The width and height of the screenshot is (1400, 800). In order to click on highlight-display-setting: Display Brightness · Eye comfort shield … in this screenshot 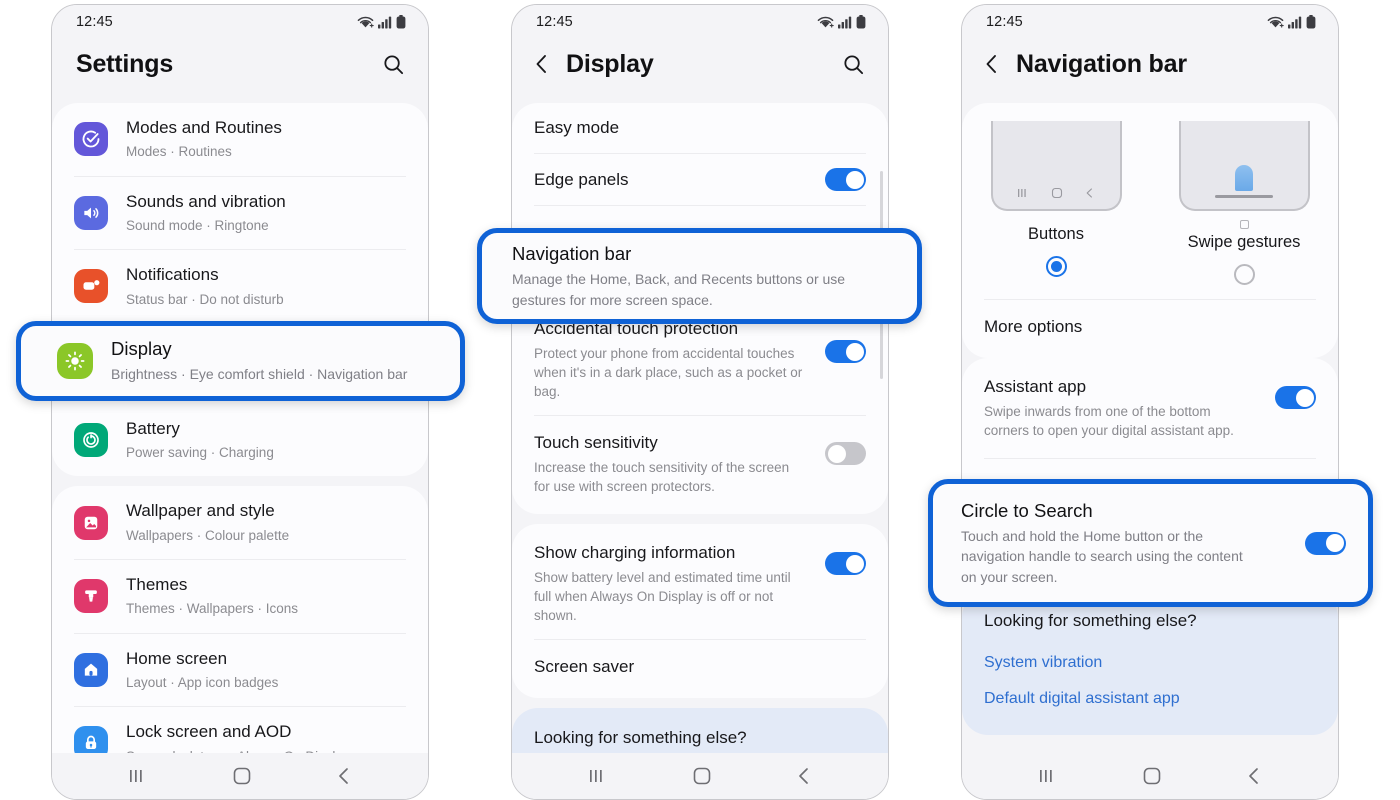, I will do `click(240, 361)`.